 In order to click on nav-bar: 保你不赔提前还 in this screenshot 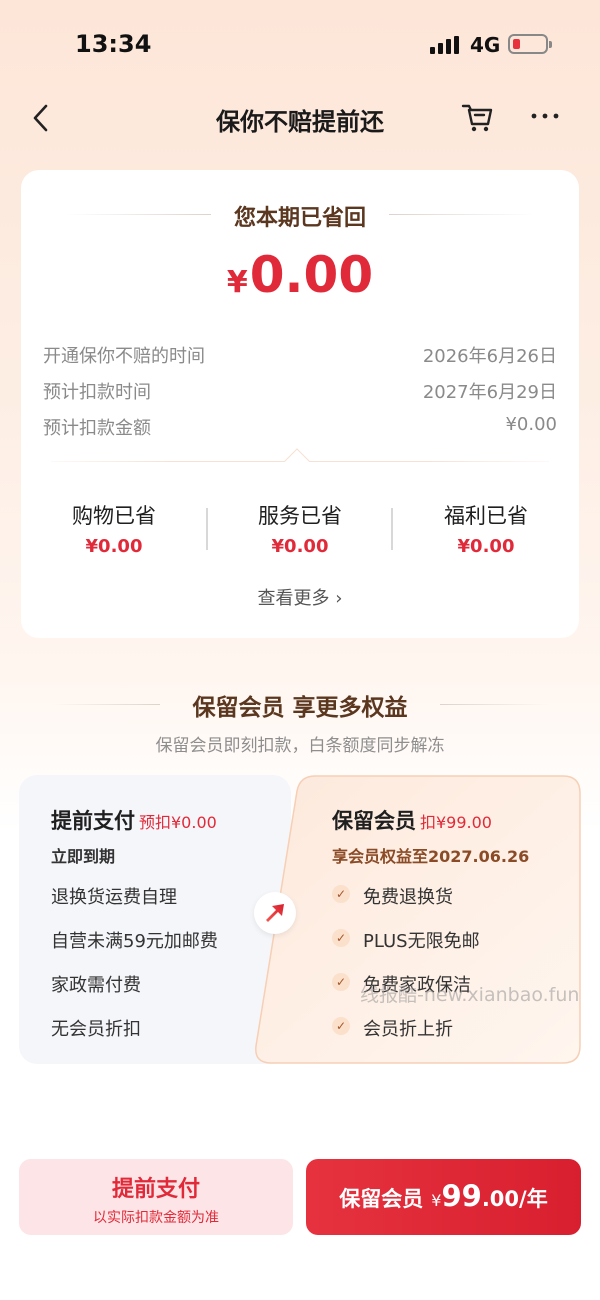, I will do `click(300, 118)`.